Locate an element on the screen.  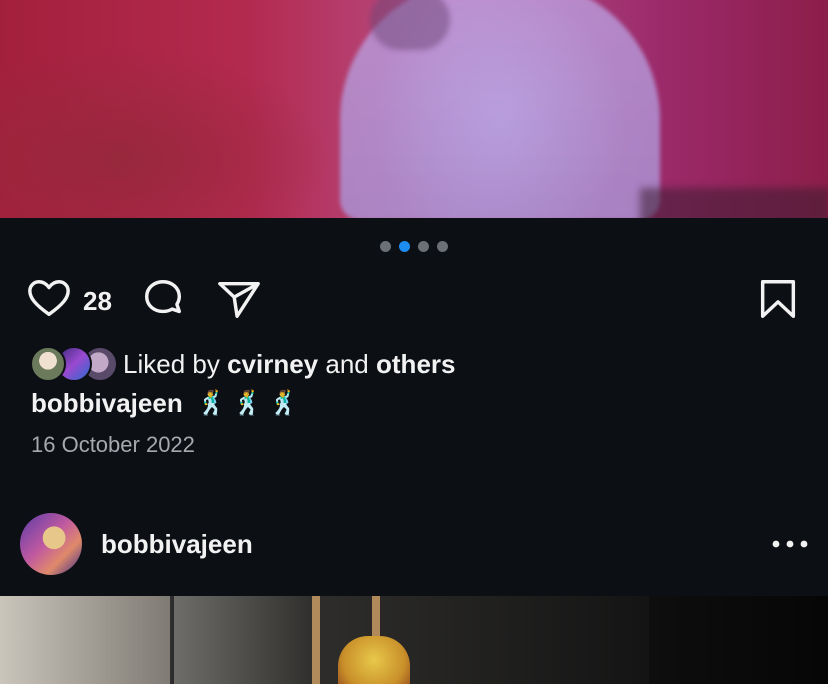
image-floor is located at coordinates (734, 203).